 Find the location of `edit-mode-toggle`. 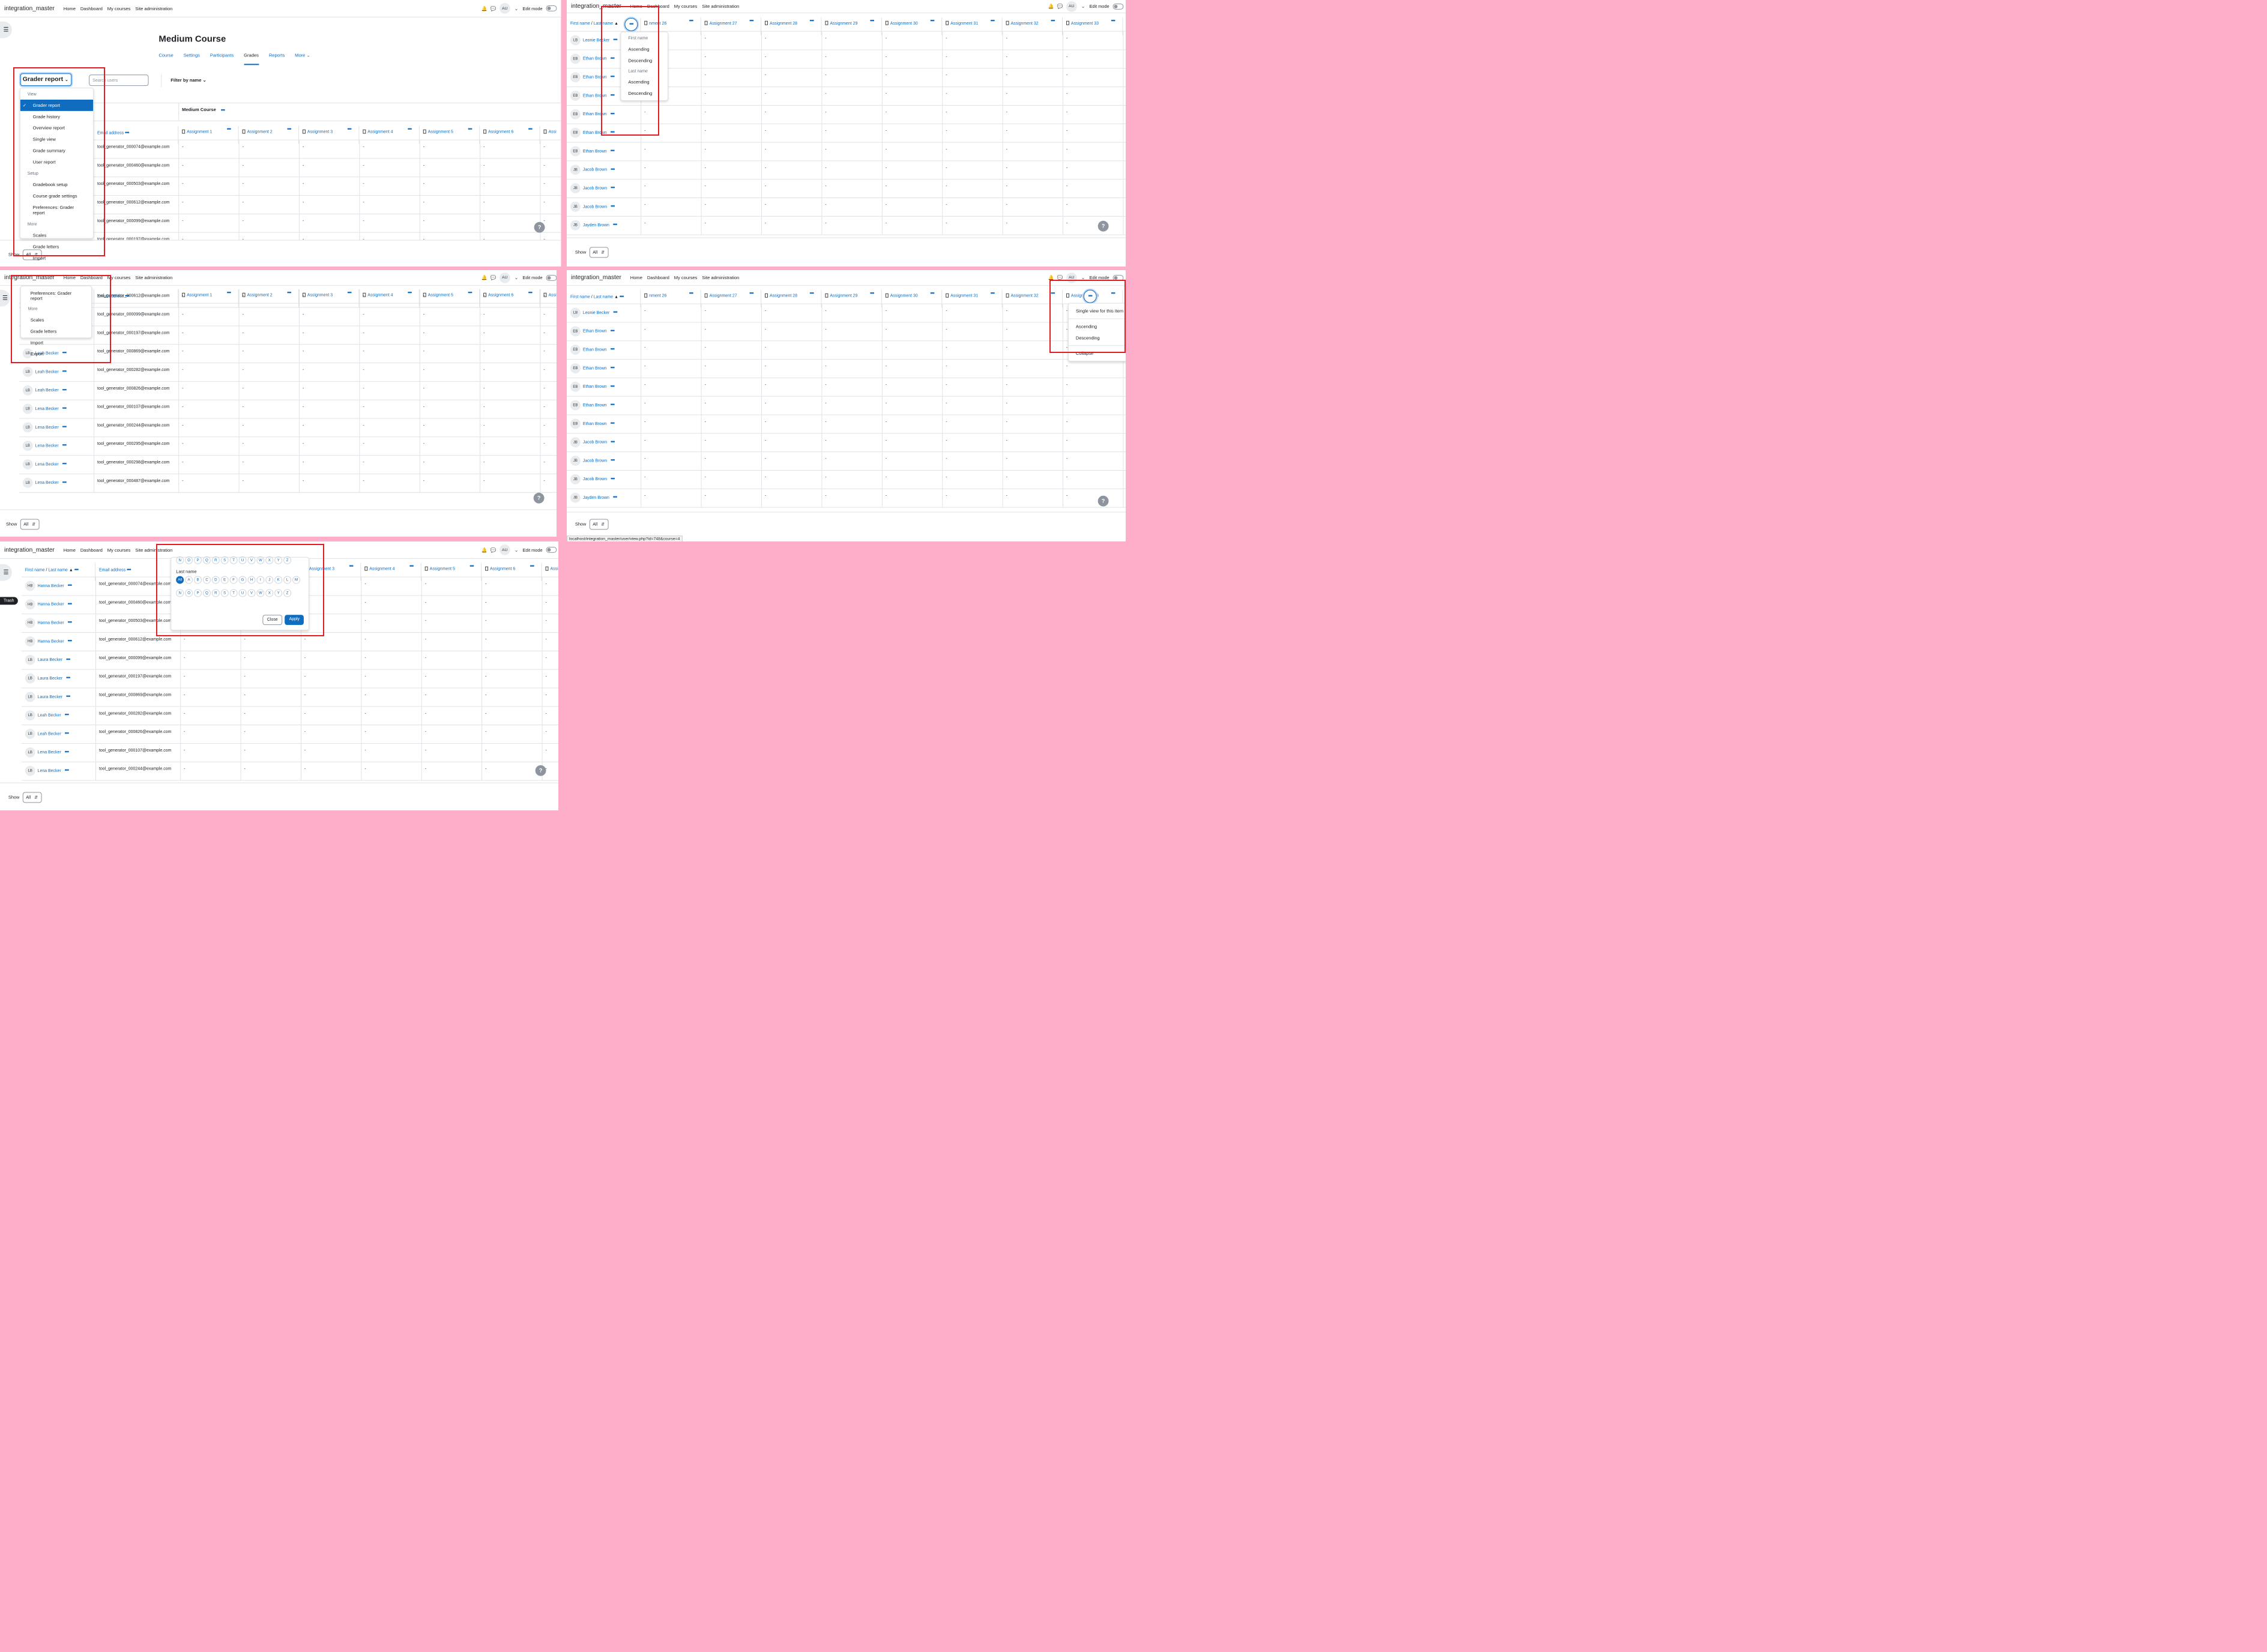

edit-mode-toggle is located at coordinates (1118, 6).